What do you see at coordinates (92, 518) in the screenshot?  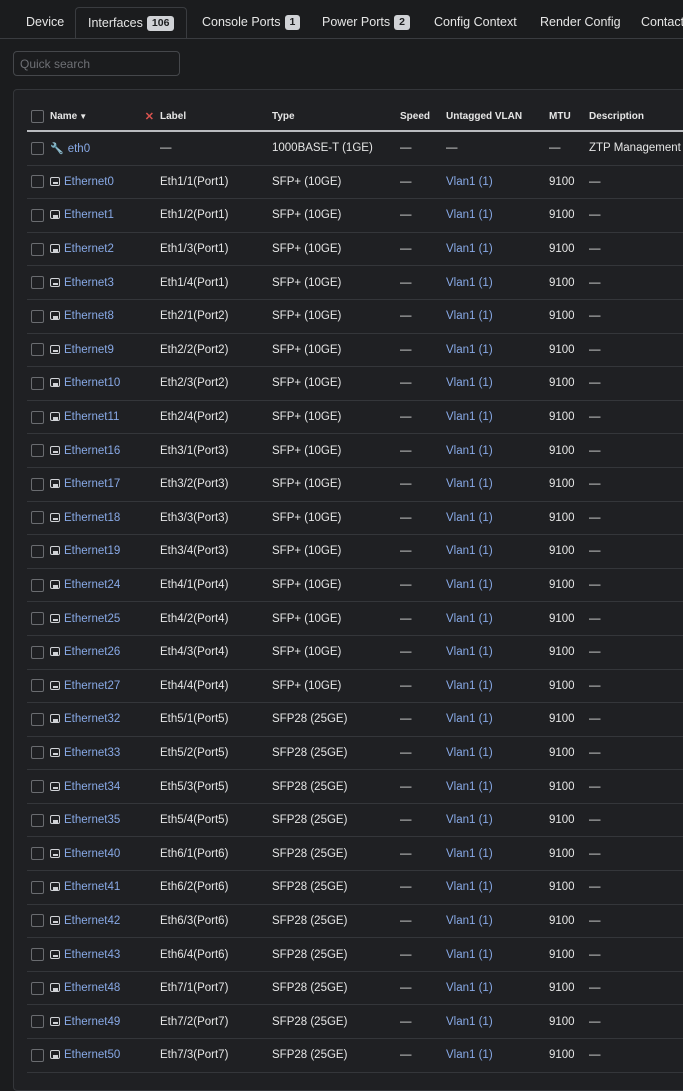 I see `interface-link: Ethernet18` at bounding box center [92, 518].